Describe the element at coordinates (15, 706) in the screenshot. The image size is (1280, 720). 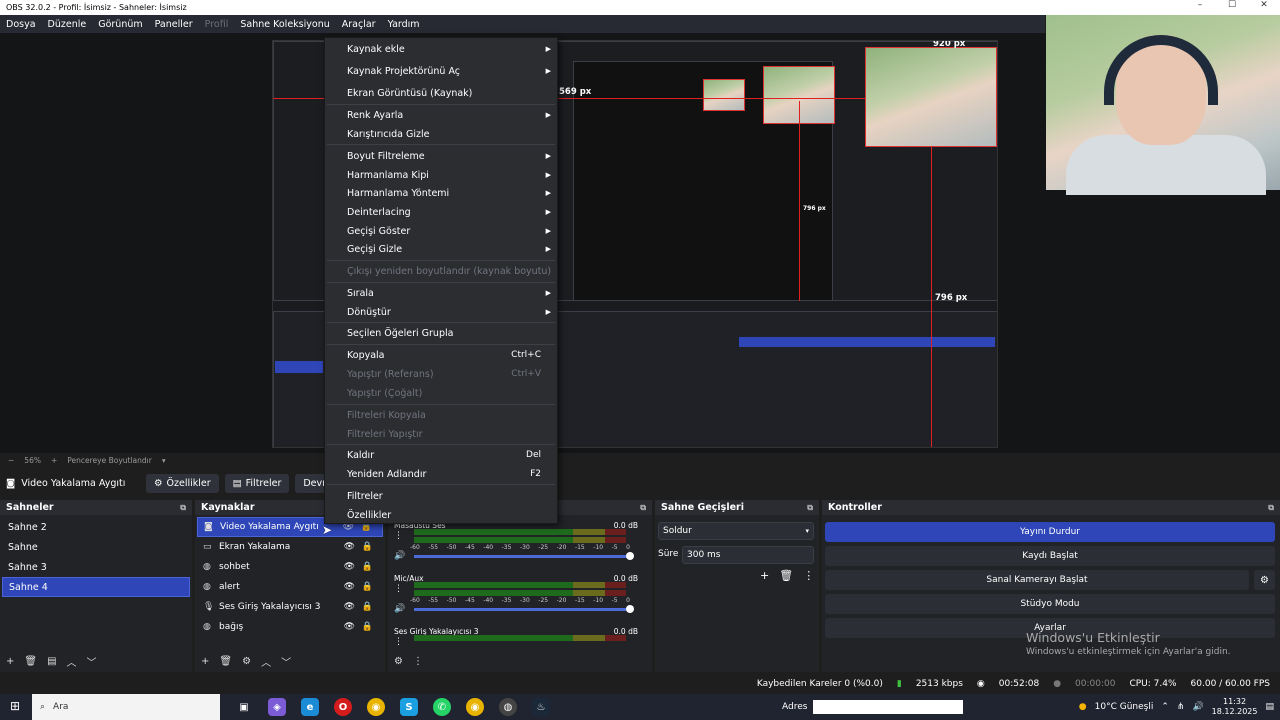
I see `windows-start-icon: ⊞` at that location.